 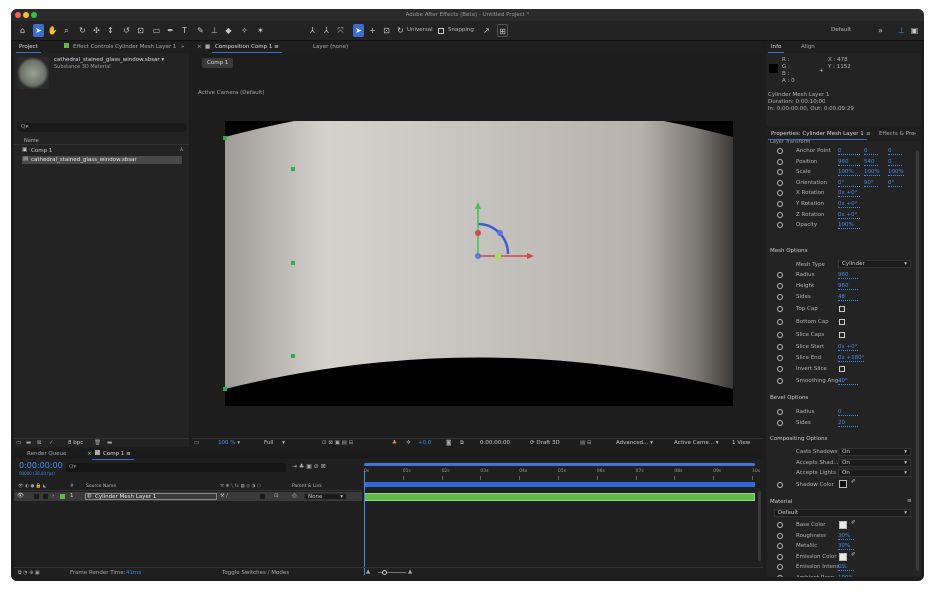 I want to click on pickwhip-icon: ◎, so click(x=294, y=496).